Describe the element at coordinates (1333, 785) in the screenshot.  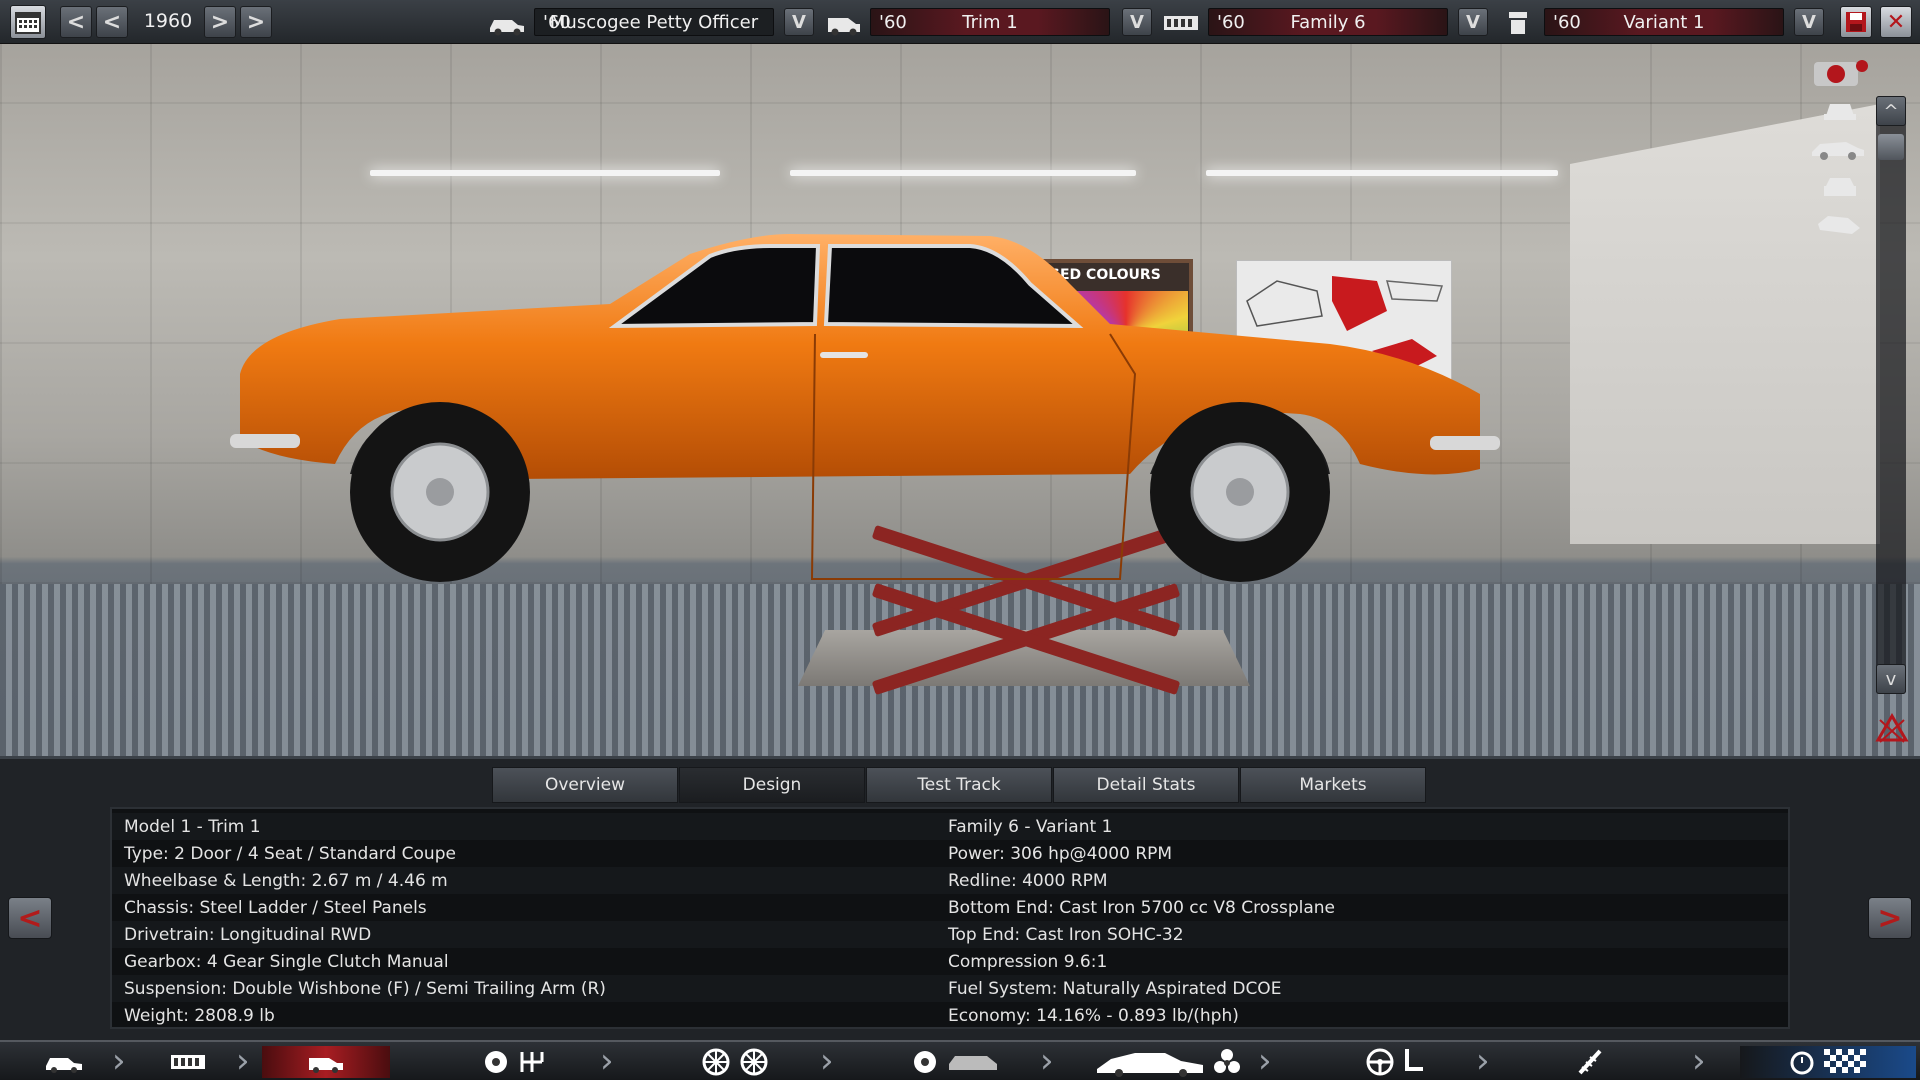
I see `tab-markets: Markets` at that location.